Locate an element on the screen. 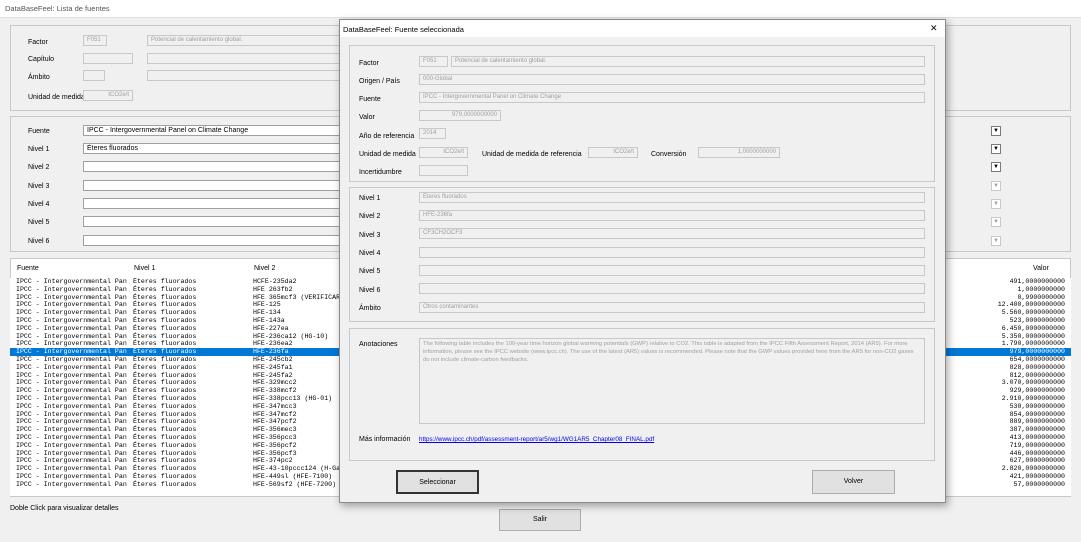  dlg-factor-code-field: F051 is located at coordinates (433, 61).